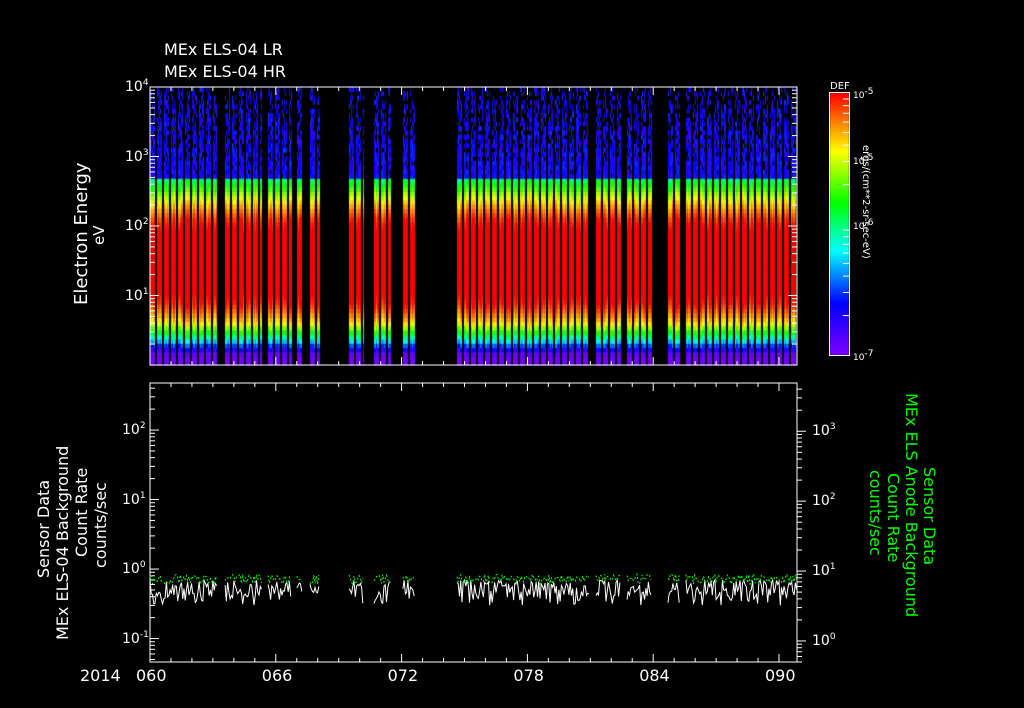  What do you see at coordinates (62, 542) in the screenshot?
I see `bg-ylabel-2: MEx ELS-04 Background` at bounding box center [62, 542].